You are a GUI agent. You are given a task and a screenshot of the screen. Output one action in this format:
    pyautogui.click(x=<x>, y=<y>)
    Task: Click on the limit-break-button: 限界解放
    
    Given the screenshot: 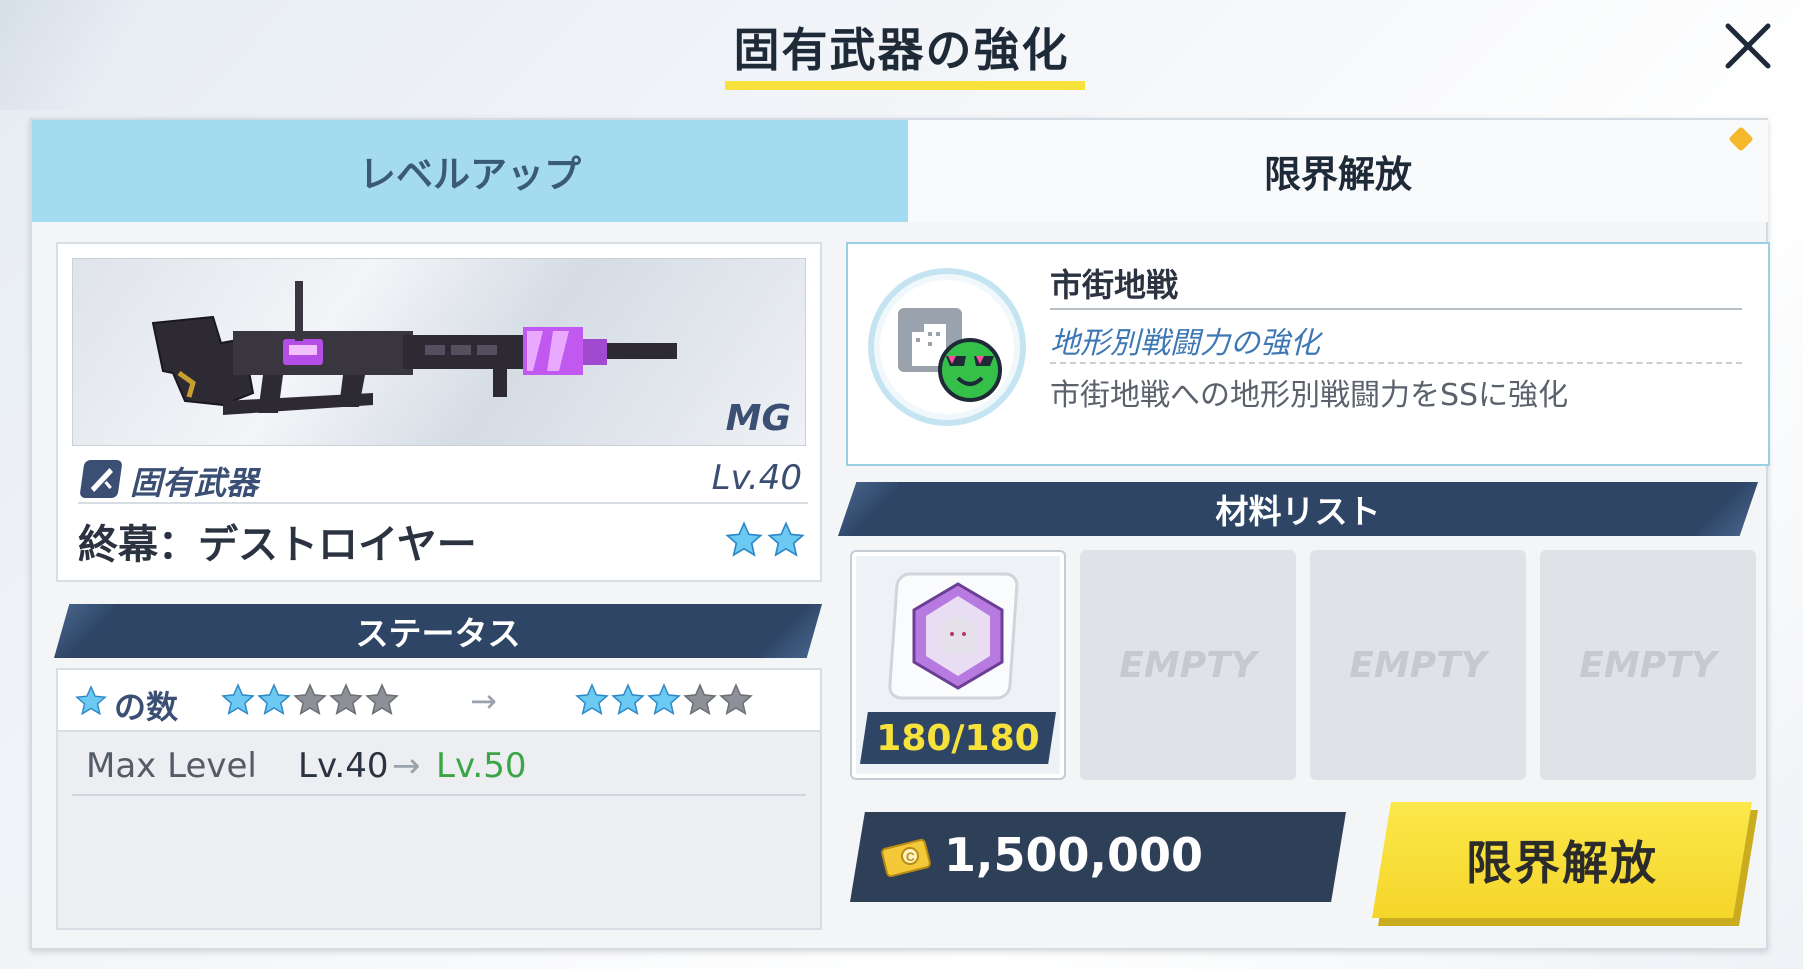 What is the action you would take?
    pyautogui.click(x=1562, y=860)
    